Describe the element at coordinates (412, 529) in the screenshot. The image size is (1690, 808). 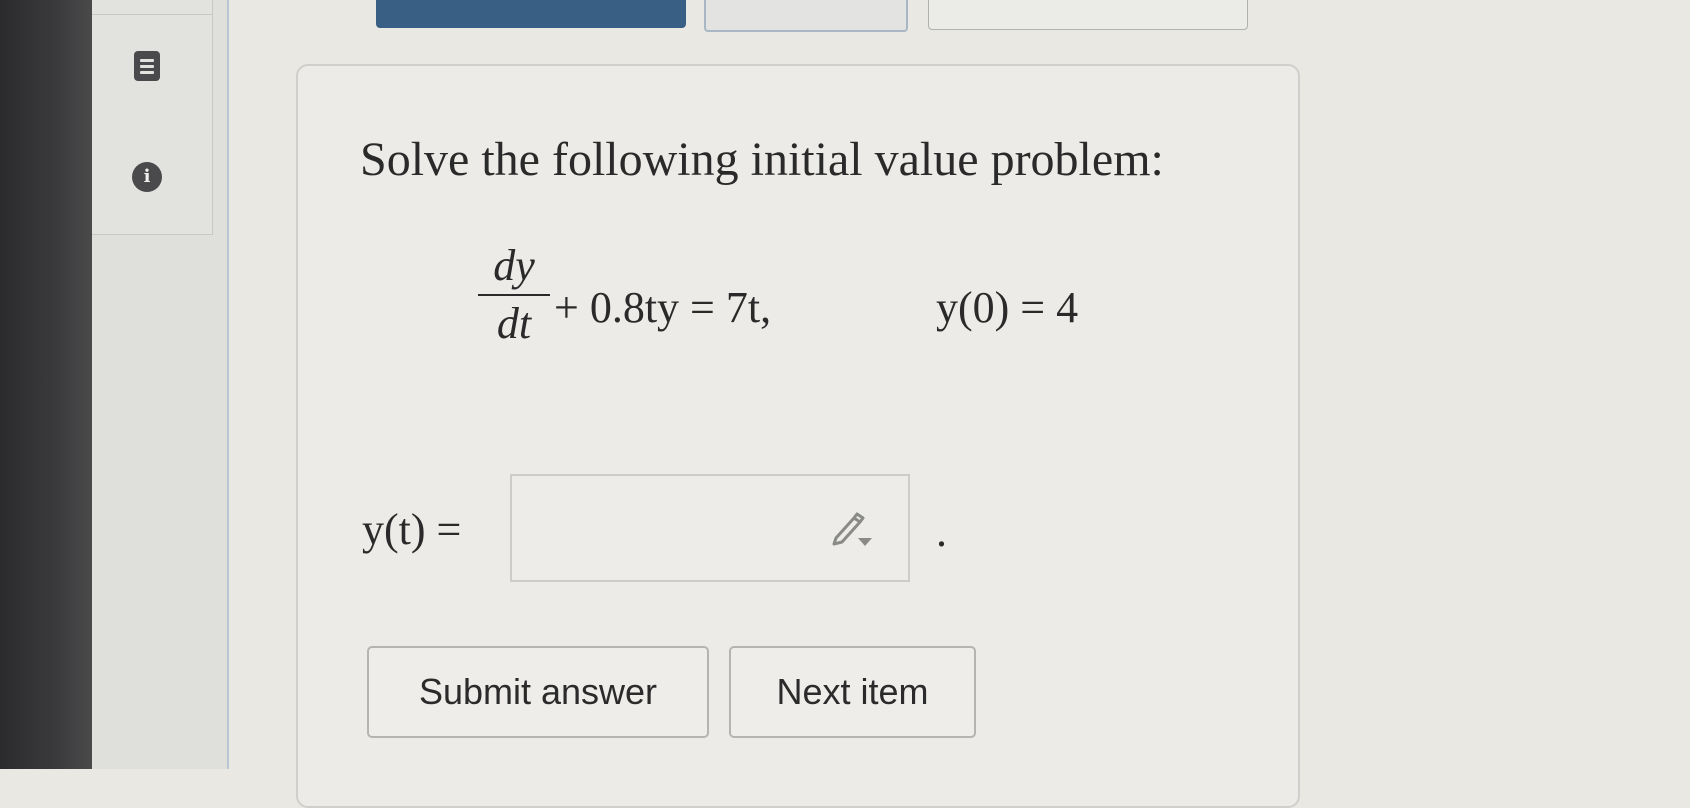
I see `answer-label: y(t) =` at that location.